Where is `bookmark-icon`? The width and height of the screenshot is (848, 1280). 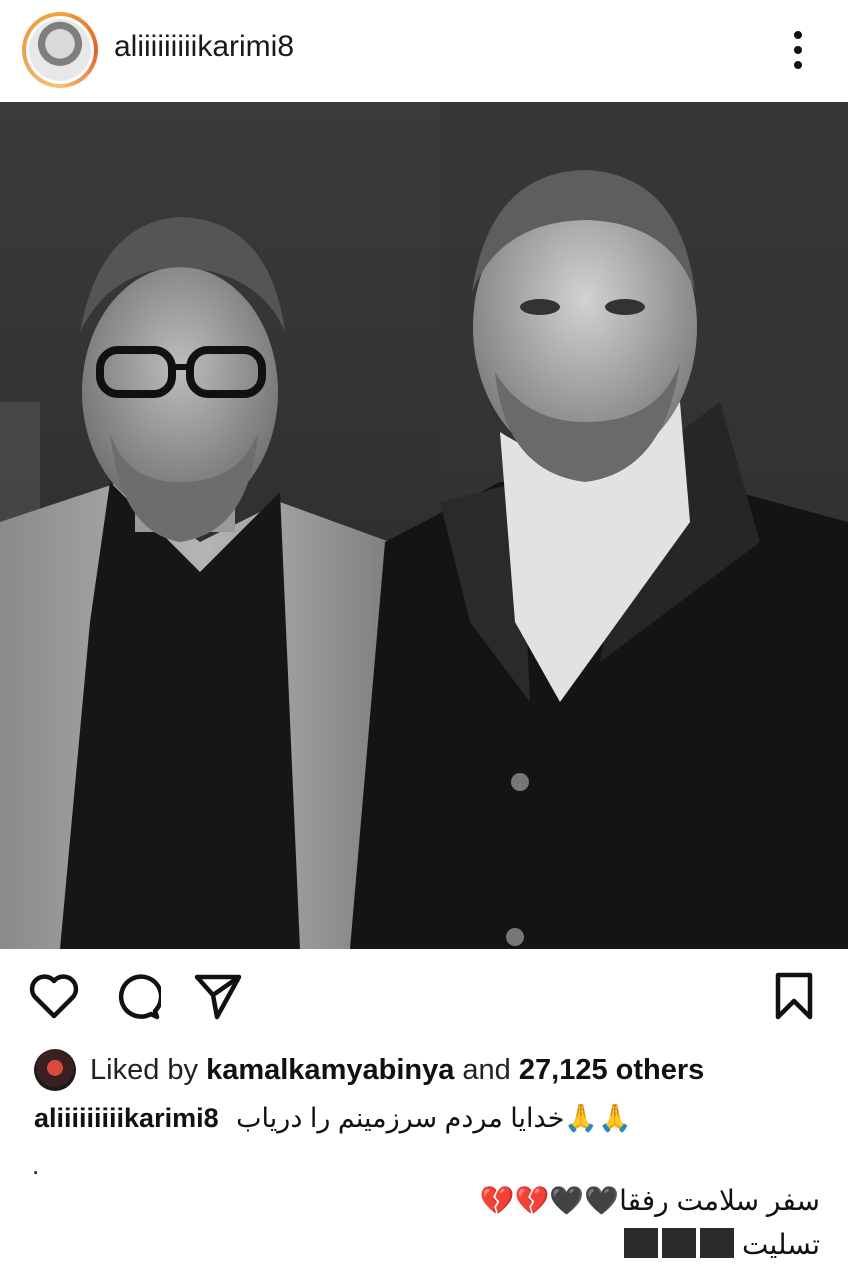 bookmark-icon is located at coordinates (794, 996).